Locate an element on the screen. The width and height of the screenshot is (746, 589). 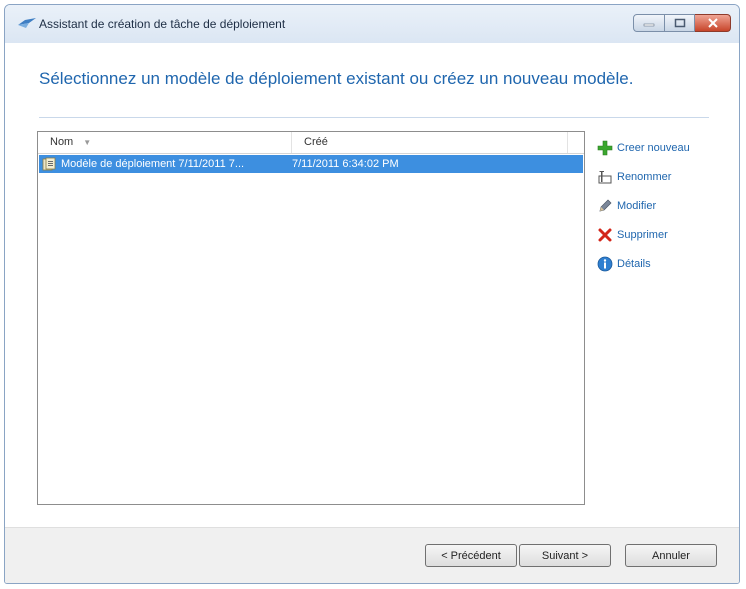
plus-icon is located at coordinates (605, 148).